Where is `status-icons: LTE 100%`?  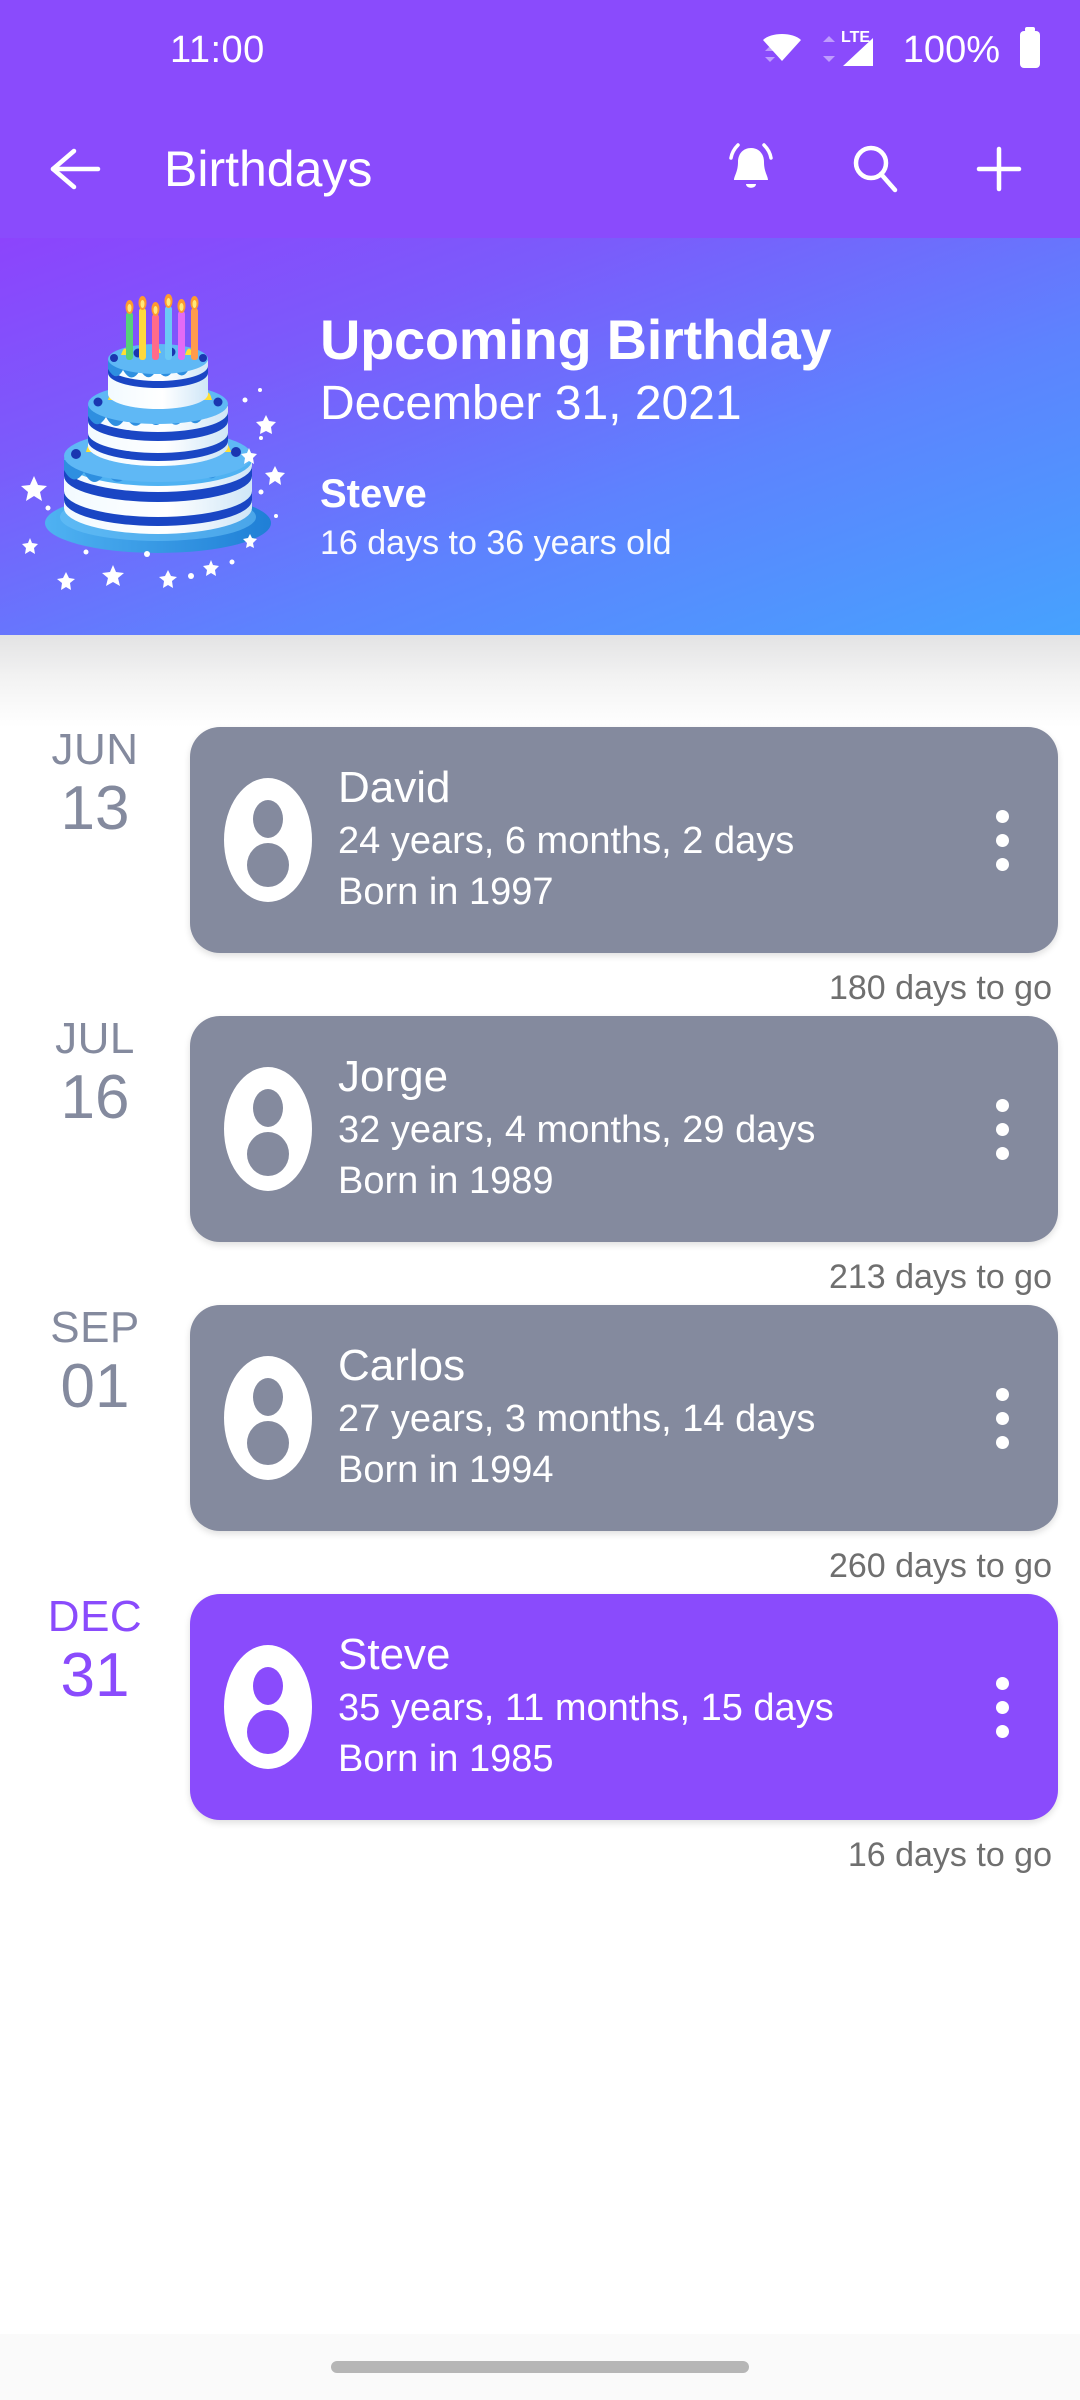
status-icons: LTE 100% is located at coordinates (901, 50).